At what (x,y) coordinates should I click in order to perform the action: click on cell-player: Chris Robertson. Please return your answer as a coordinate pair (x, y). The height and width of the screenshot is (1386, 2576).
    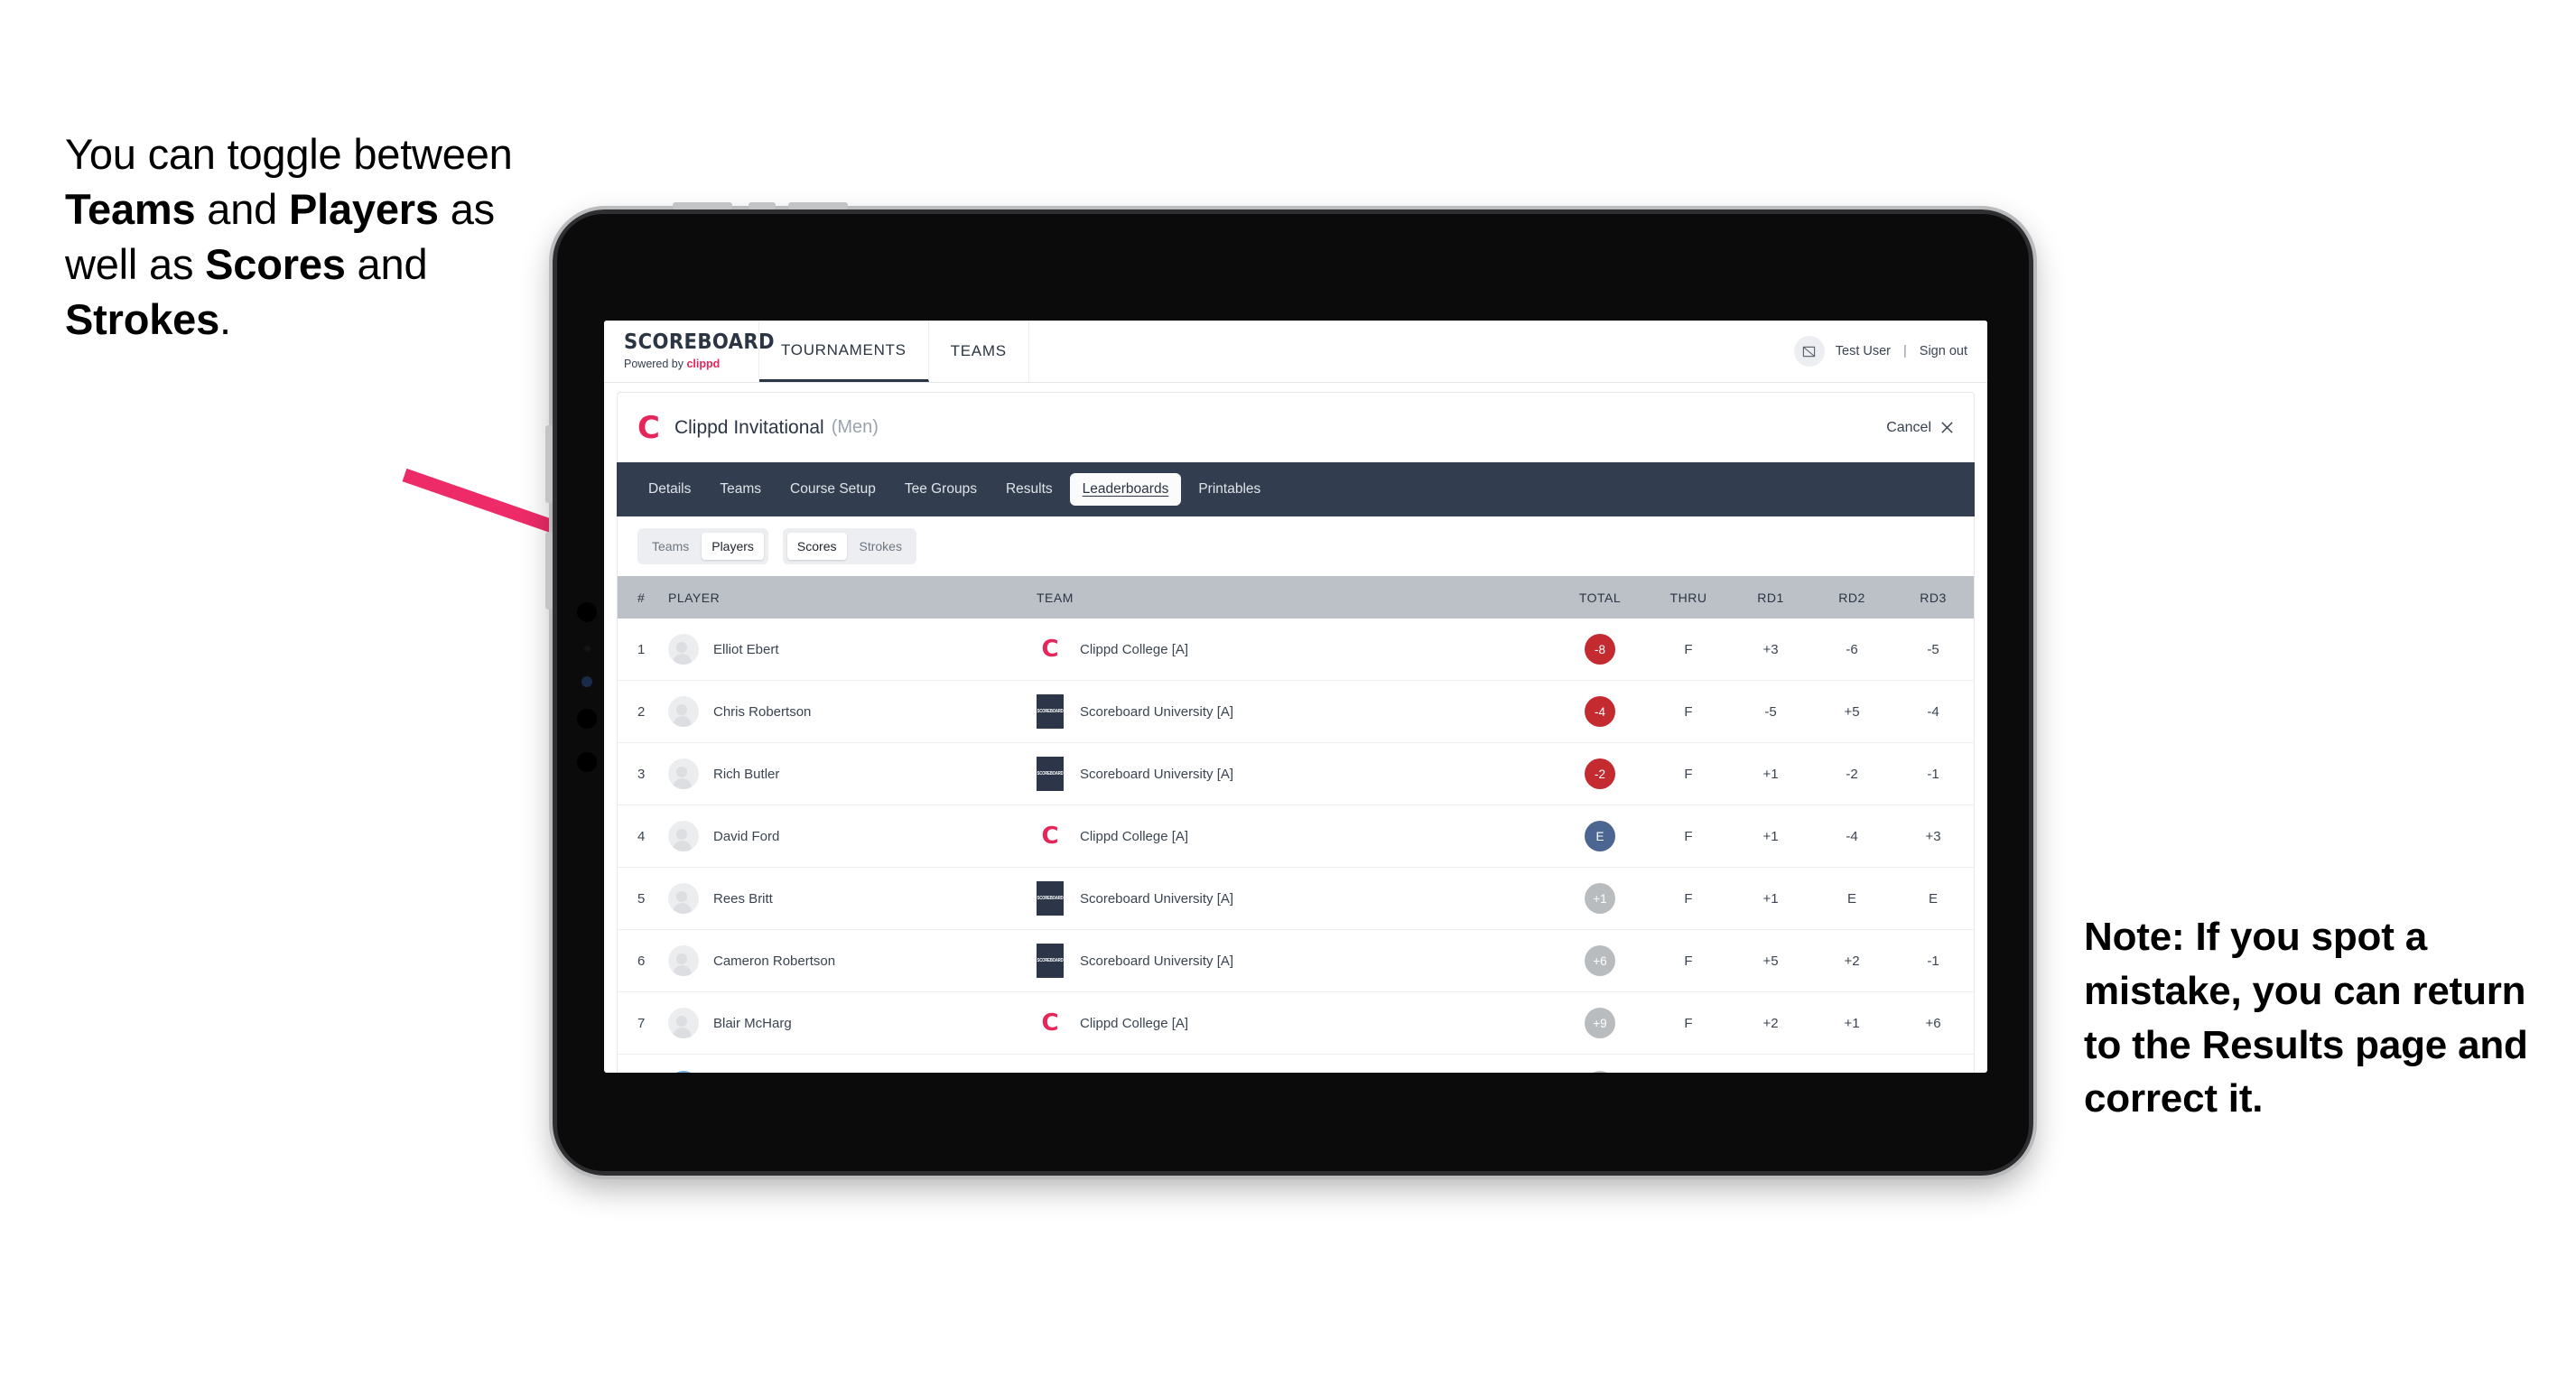
    Looking at the image, I should click on (852, 712).